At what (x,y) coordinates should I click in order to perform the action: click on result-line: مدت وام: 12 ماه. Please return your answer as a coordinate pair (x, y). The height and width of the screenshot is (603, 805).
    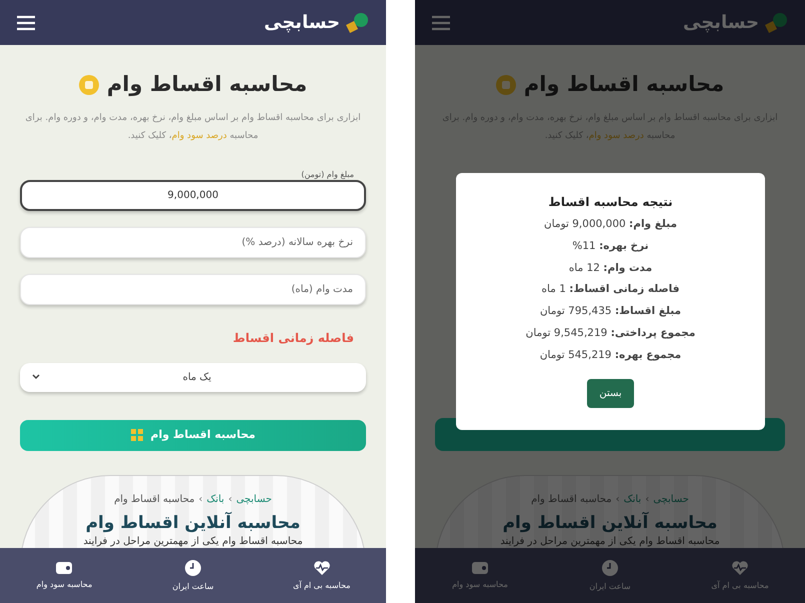
    Looking at the image, I should click on (610, 268).